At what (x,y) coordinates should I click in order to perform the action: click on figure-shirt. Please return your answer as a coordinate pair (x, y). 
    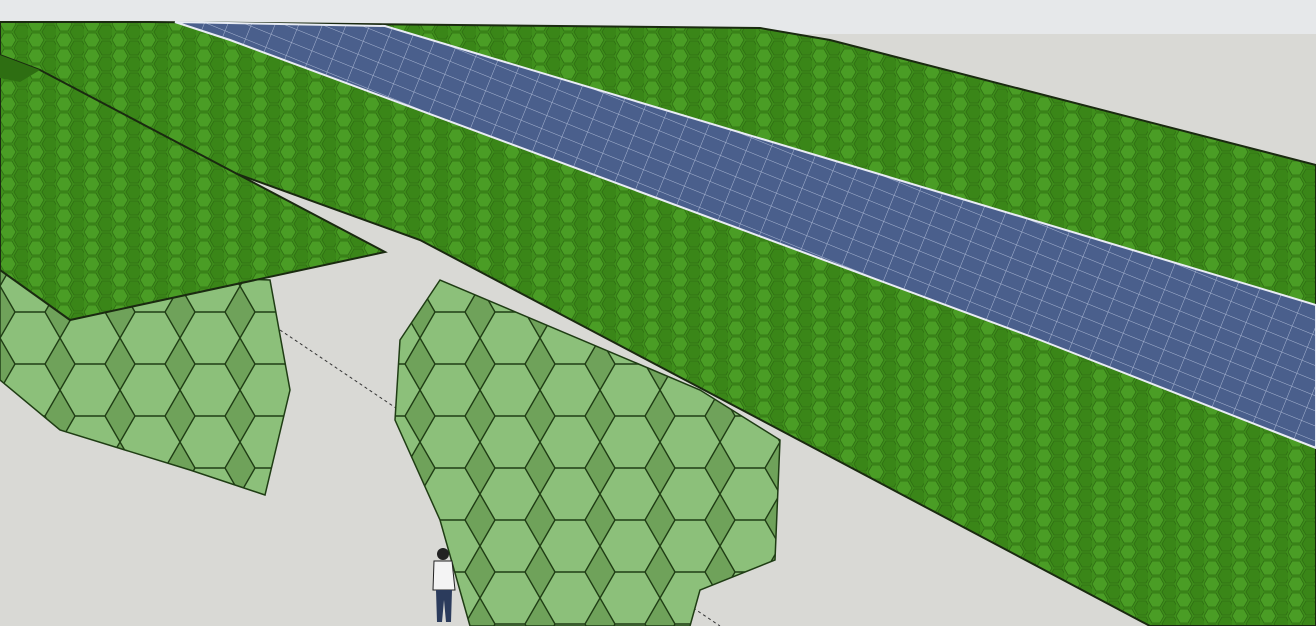
    Looking at the image, I should click on (444, 575).